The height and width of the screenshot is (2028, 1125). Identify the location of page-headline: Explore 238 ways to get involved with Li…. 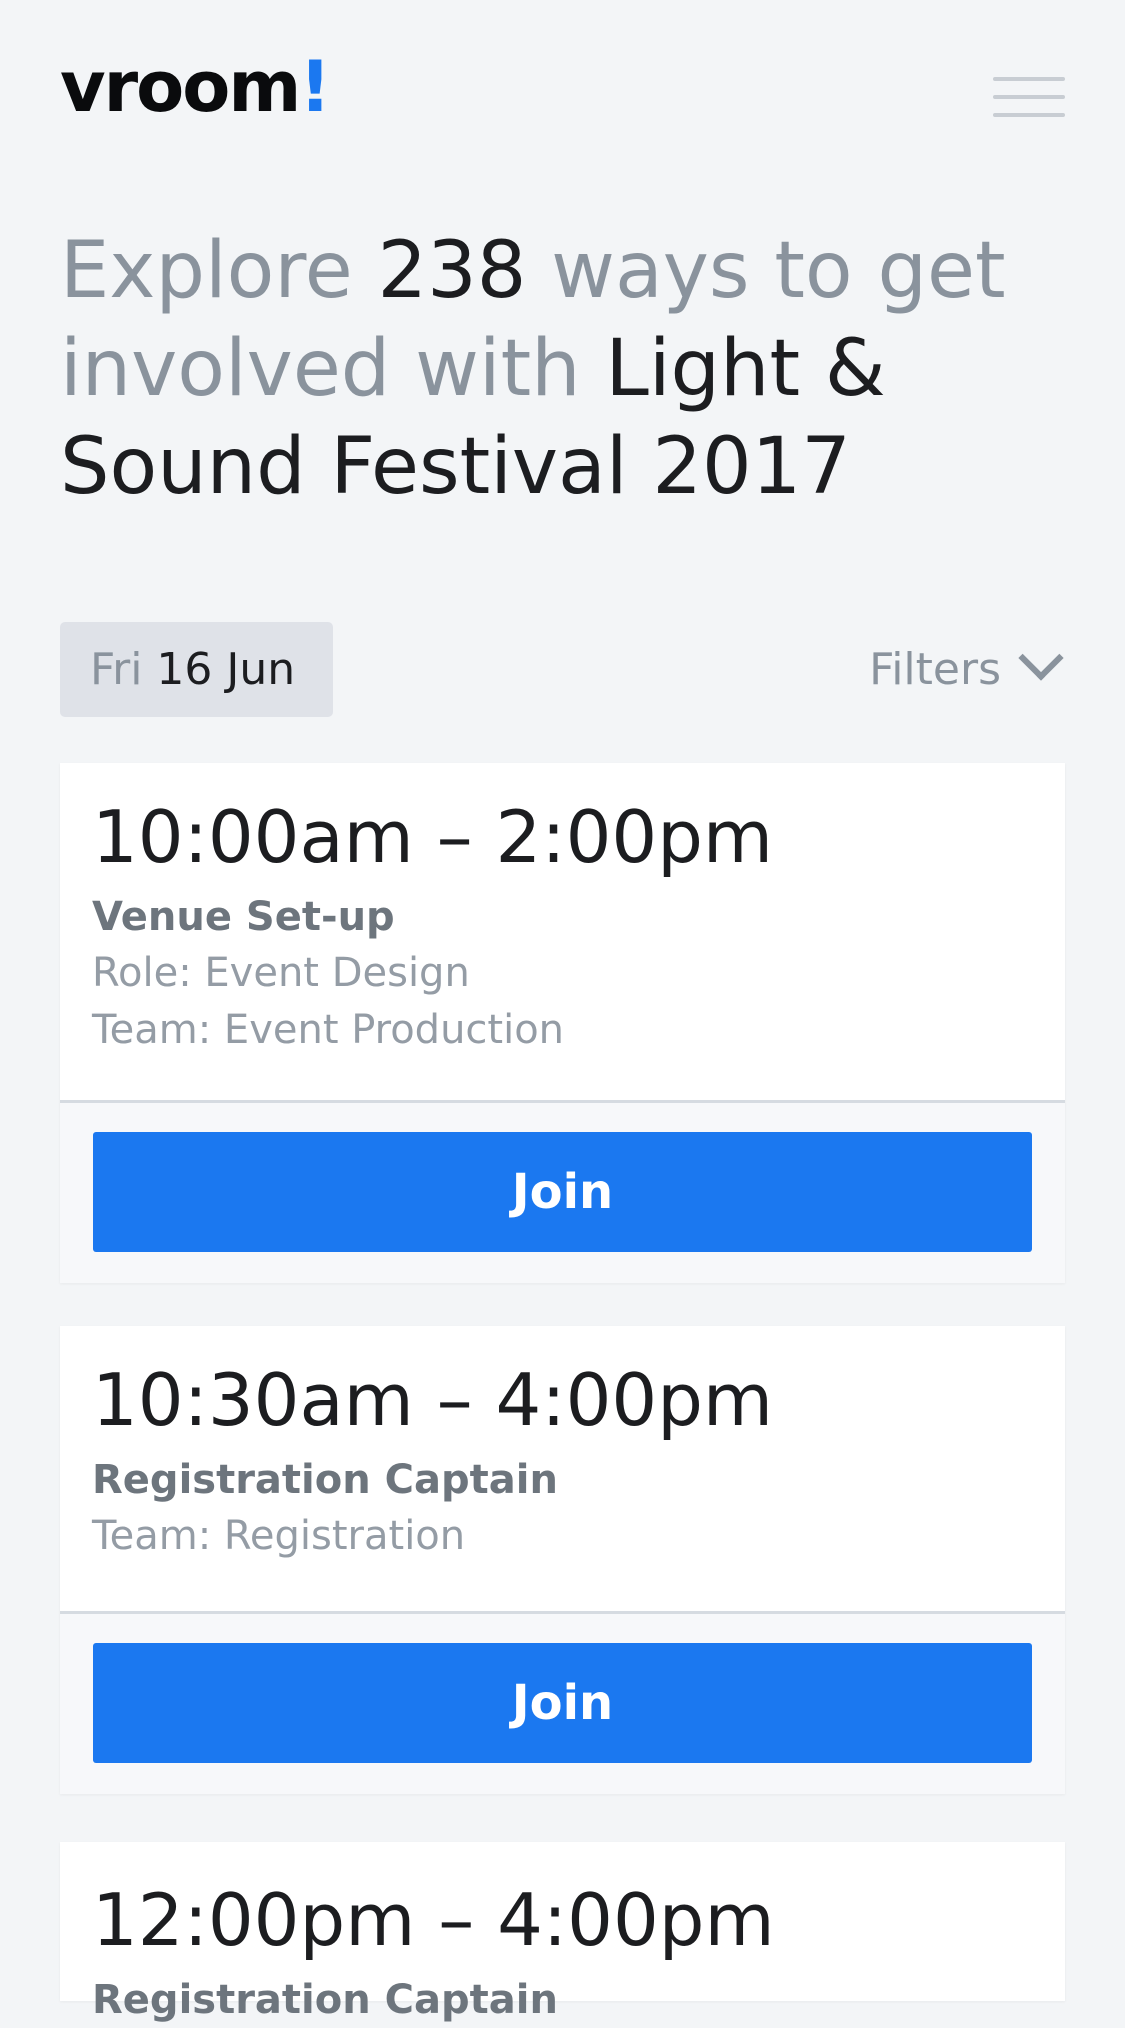
(562, 369).